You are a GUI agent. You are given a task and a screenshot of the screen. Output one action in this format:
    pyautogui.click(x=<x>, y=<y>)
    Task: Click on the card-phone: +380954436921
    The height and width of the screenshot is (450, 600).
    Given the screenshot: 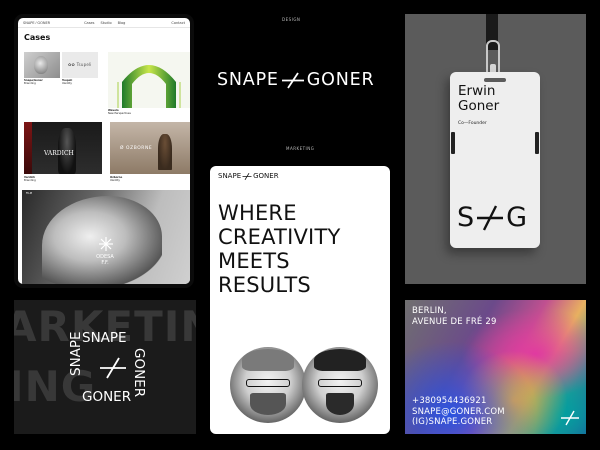 What is the action you would take?
    pyautogui.click(x=458, y=401)
    